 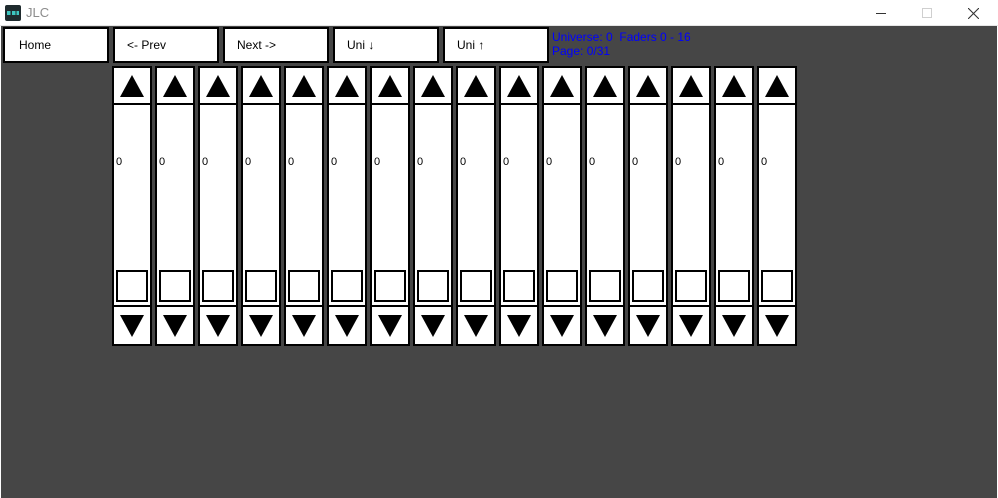 I want to click on title-bar: JLC, so click(x=499, y=13).